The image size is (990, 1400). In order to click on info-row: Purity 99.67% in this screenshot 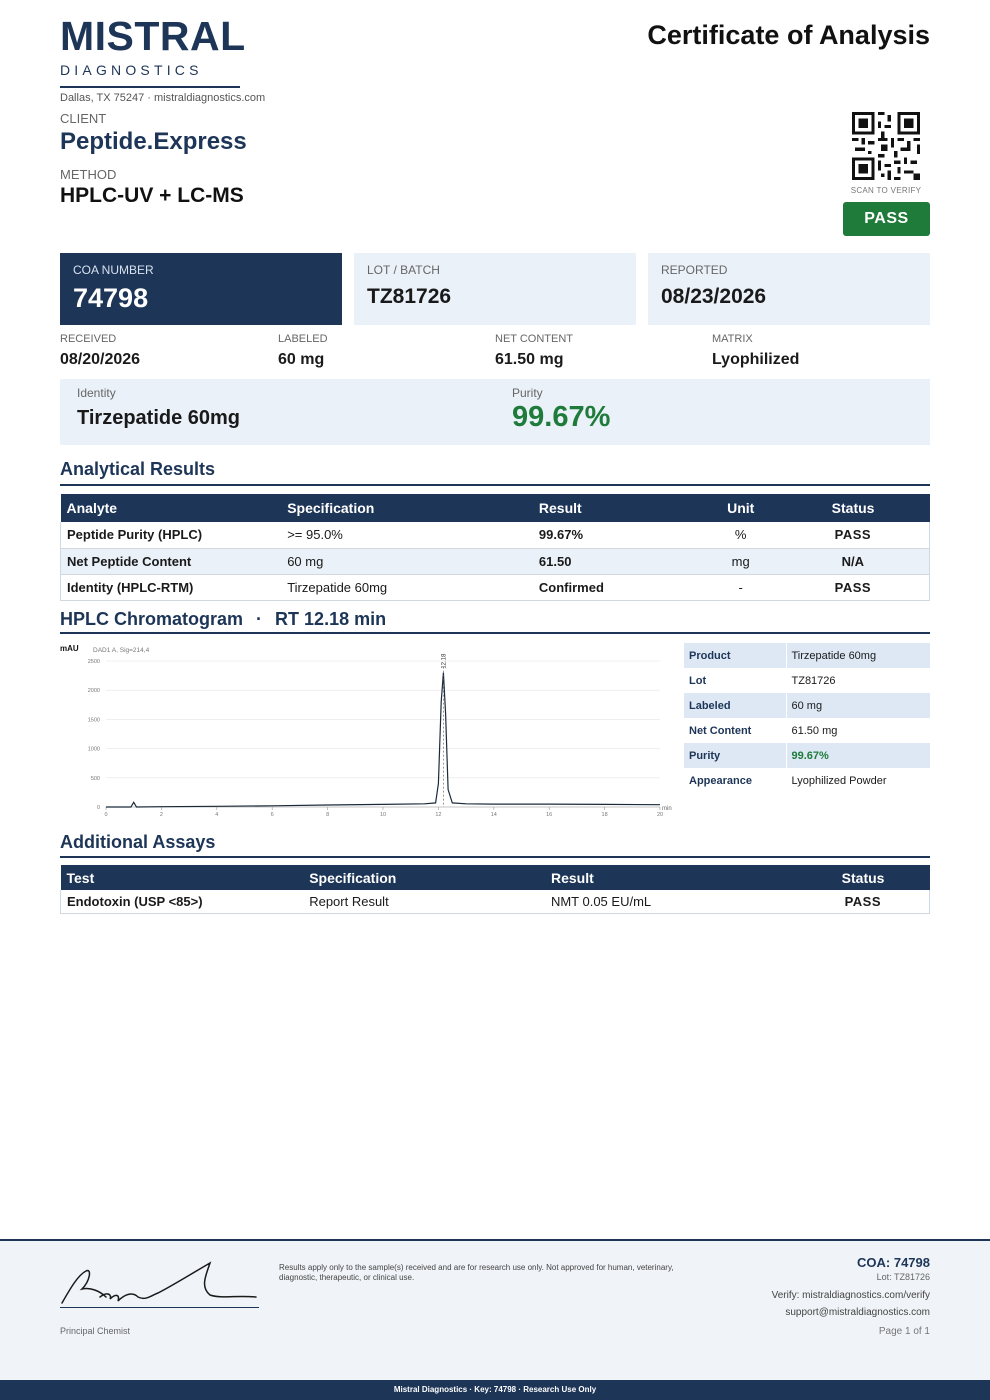, I will do `click(807, 755)`.